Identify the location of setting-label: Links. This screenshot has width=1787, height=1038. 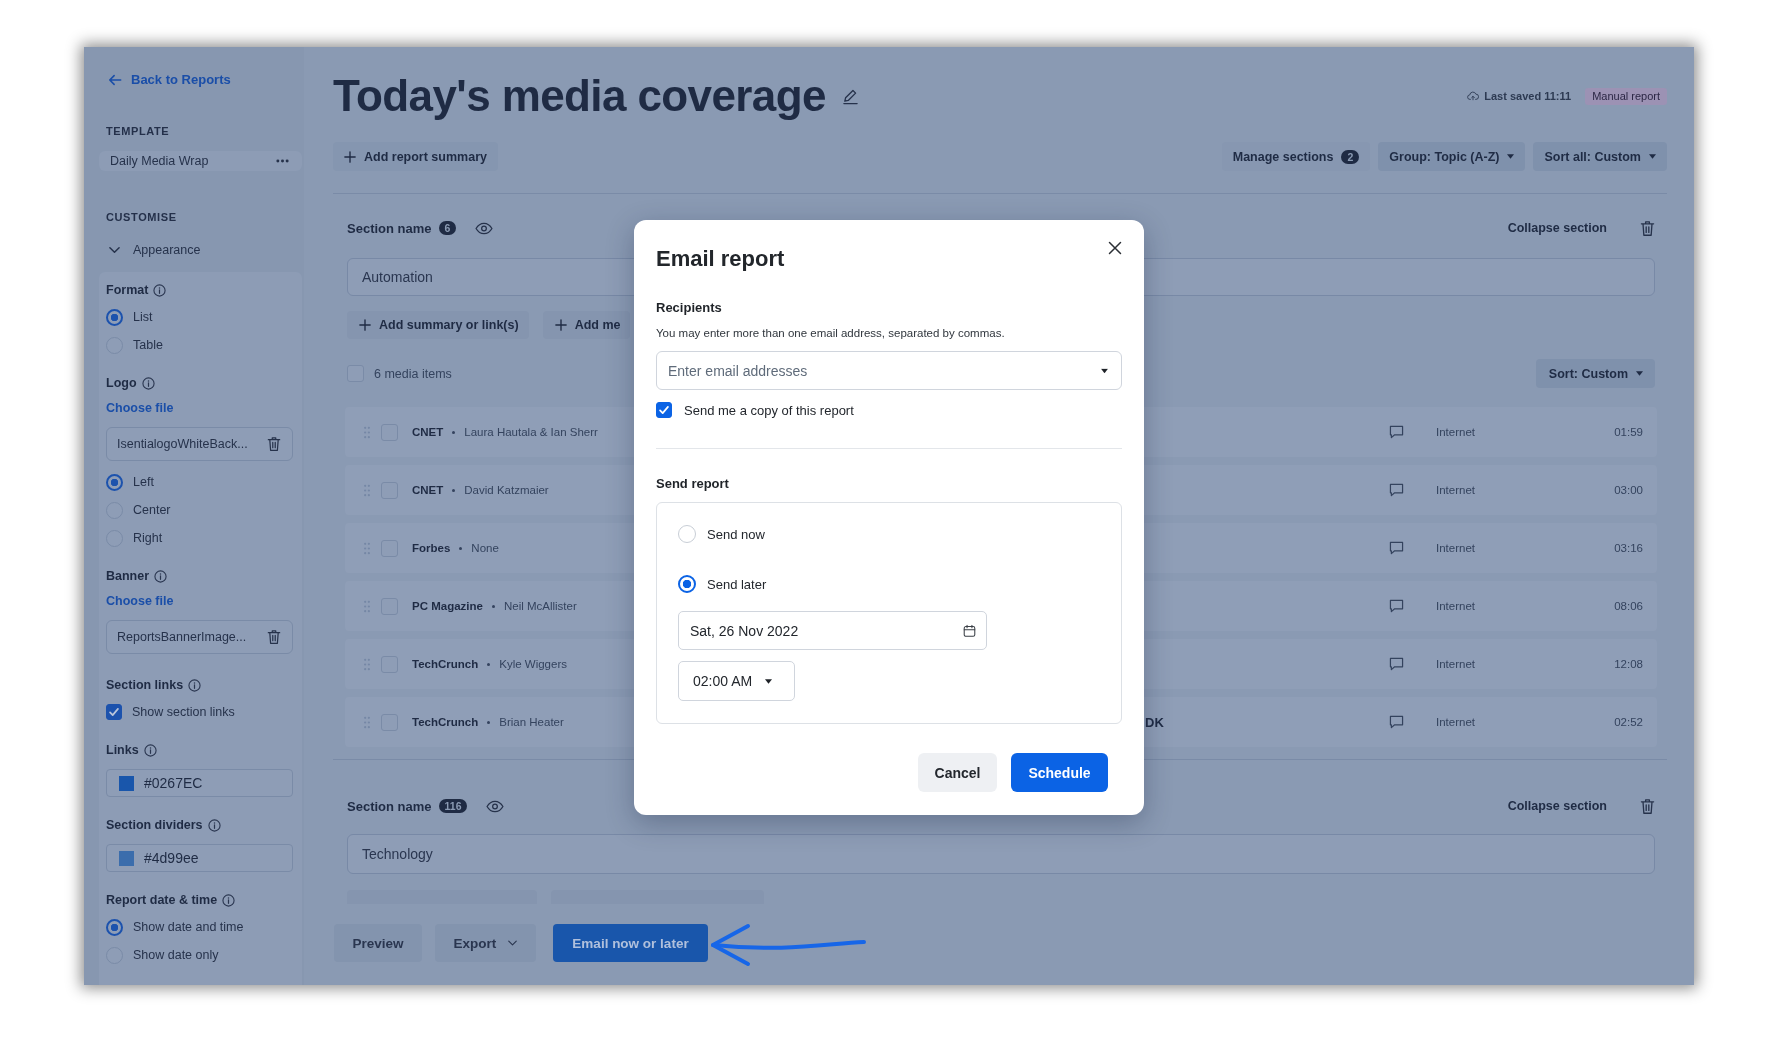
(122, 750).